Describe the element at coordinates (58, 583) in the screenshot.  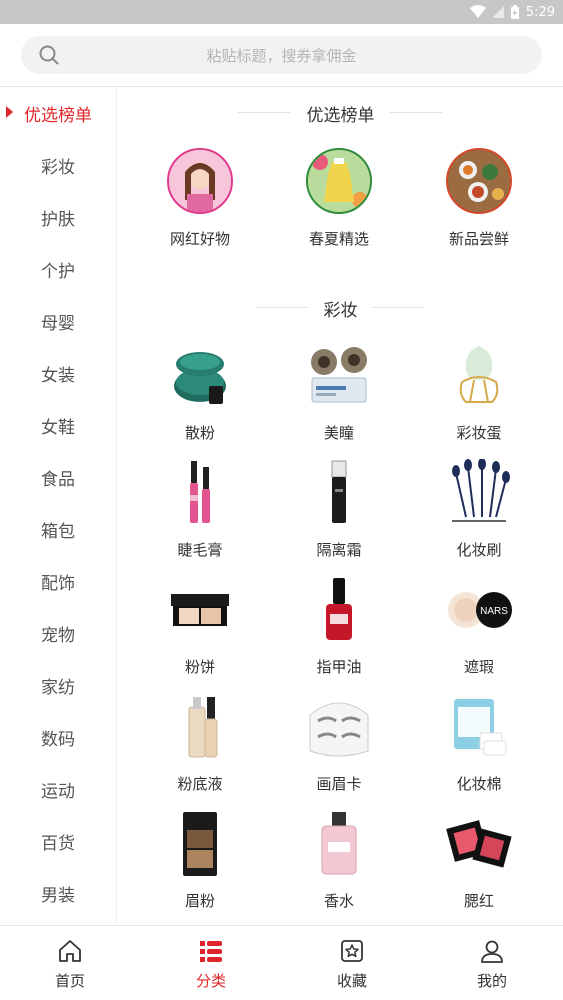
I see `sidebar-item-label: 配饰` at that location.